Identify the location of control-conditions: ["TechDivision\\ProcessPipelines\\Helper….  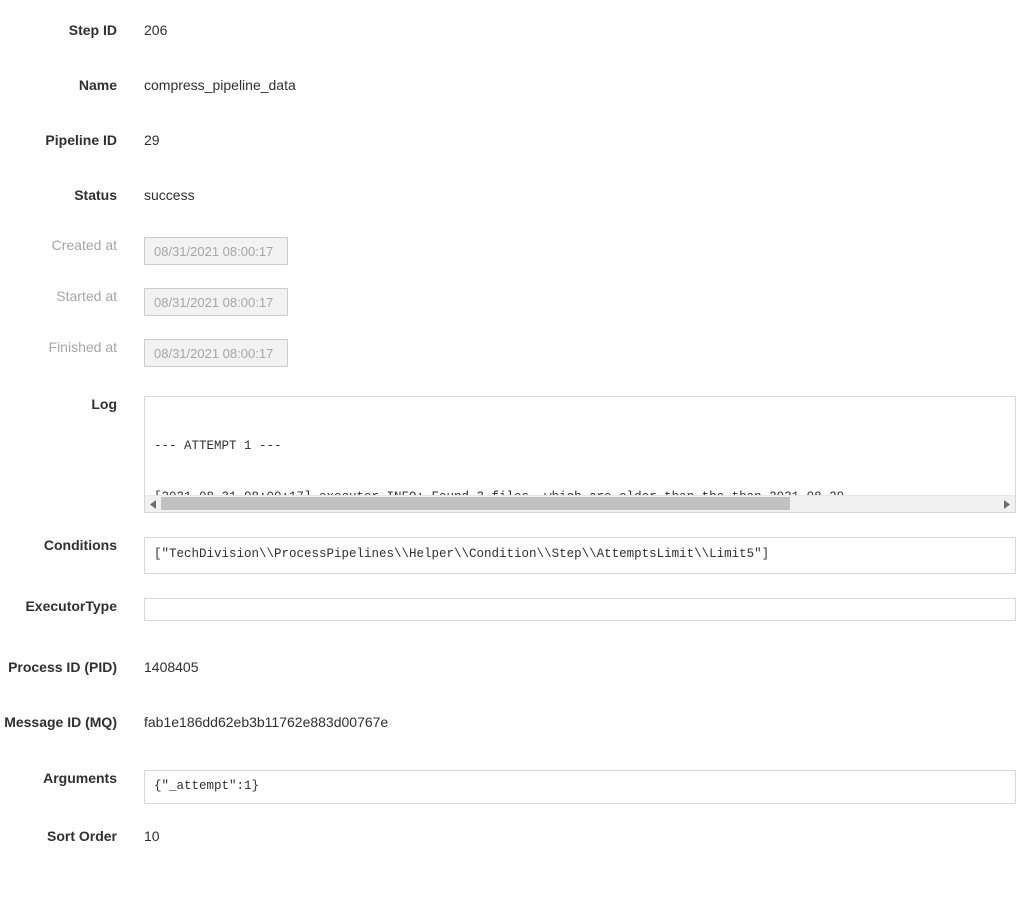
(587, 555).